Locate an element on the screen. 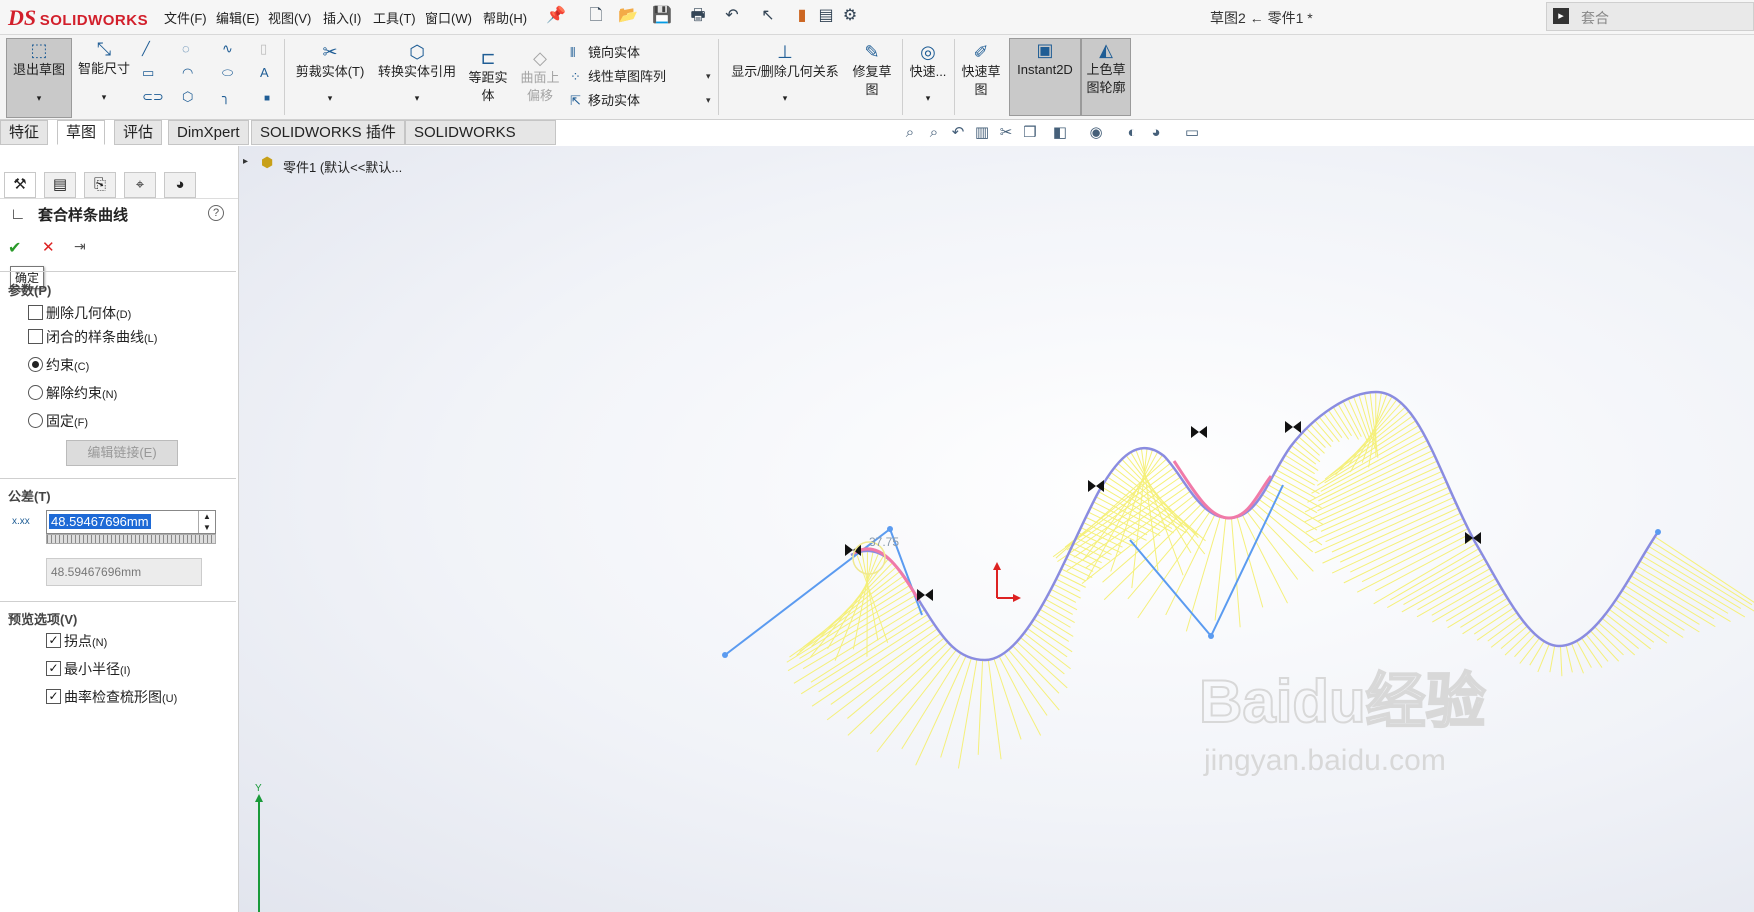  rebuild-icon: ▮ is located at coordinates (802, 16).